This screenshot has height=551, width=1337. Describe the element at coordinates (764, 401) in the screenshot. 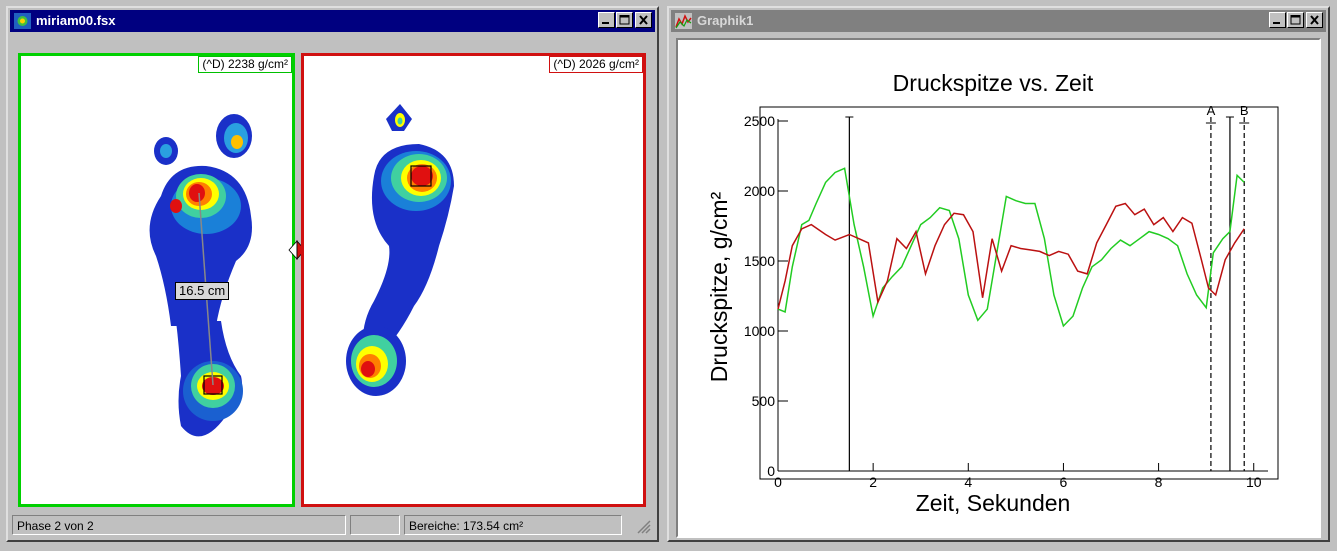

I see `y-tick-label: 500` at that location.